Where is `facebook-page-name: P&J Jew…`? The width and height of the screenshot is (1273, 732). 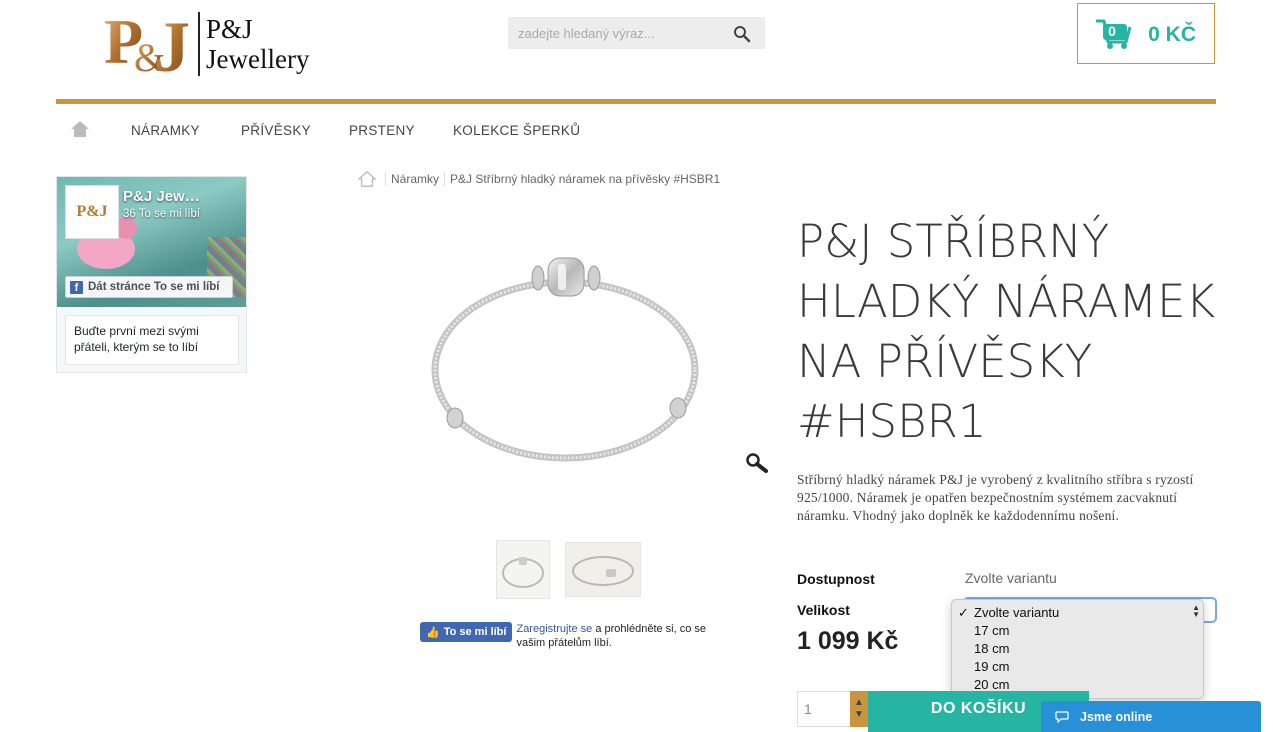 facebook-page-name: P&J Jew… is located at coordinates (161, 196).